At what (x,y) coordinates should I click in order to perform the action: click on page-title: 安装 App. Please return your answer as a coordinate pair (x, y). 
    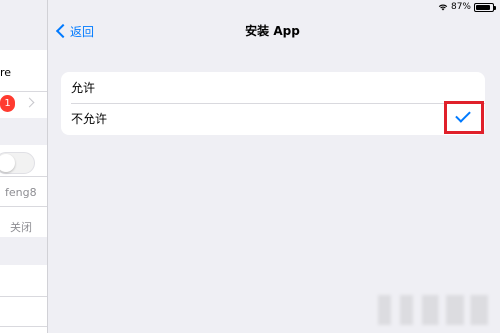
    Looking at the image, I should click on (272, 31).